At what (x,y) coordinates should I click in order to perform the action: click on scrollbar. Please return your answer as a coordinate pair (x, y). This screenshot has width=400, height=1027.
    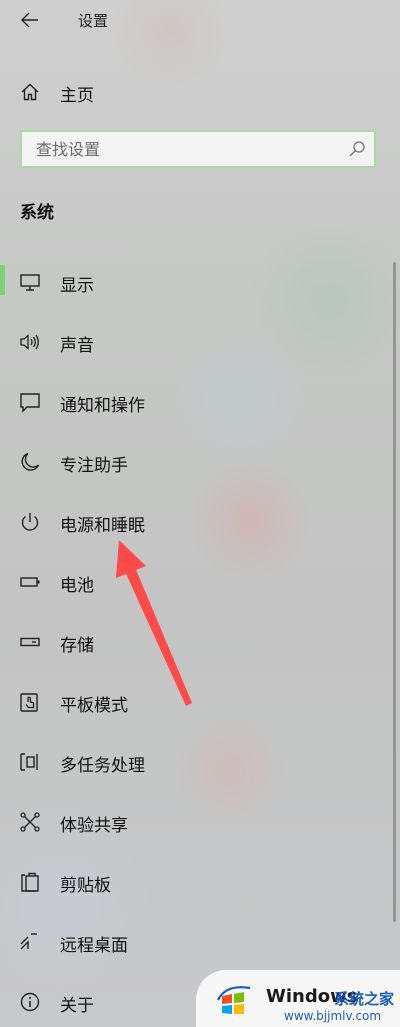
    Looking at the image, I should click on (394, 592).